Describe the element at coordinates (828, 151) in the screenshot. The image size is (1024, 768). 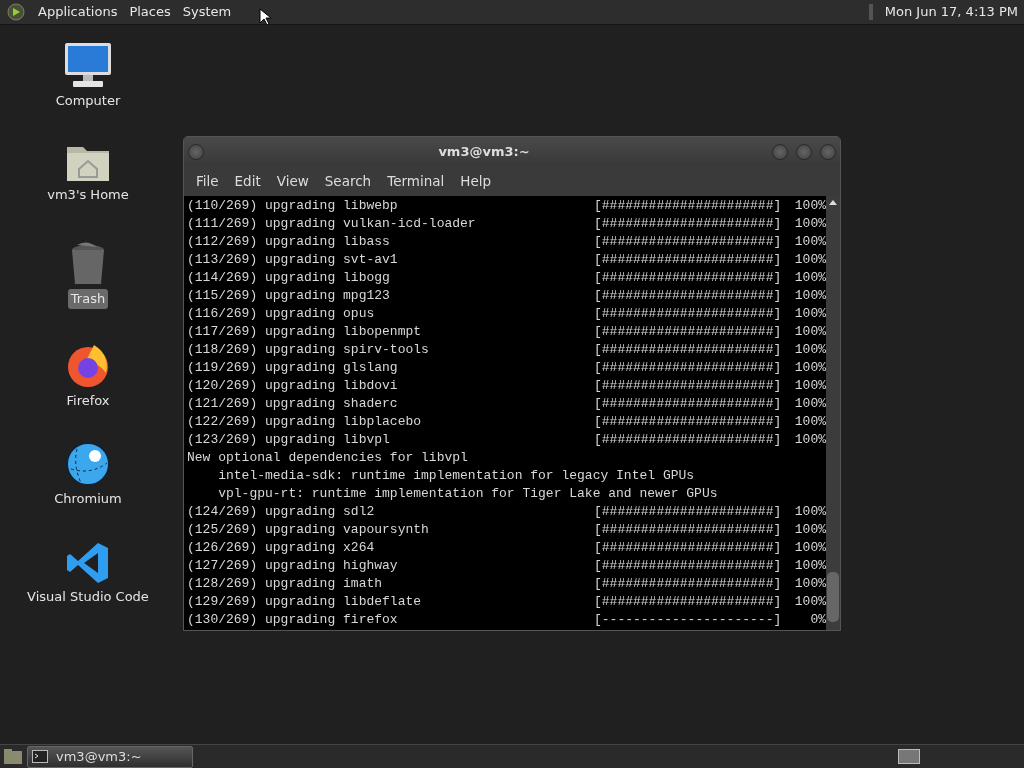
I see `close-button` at that location.